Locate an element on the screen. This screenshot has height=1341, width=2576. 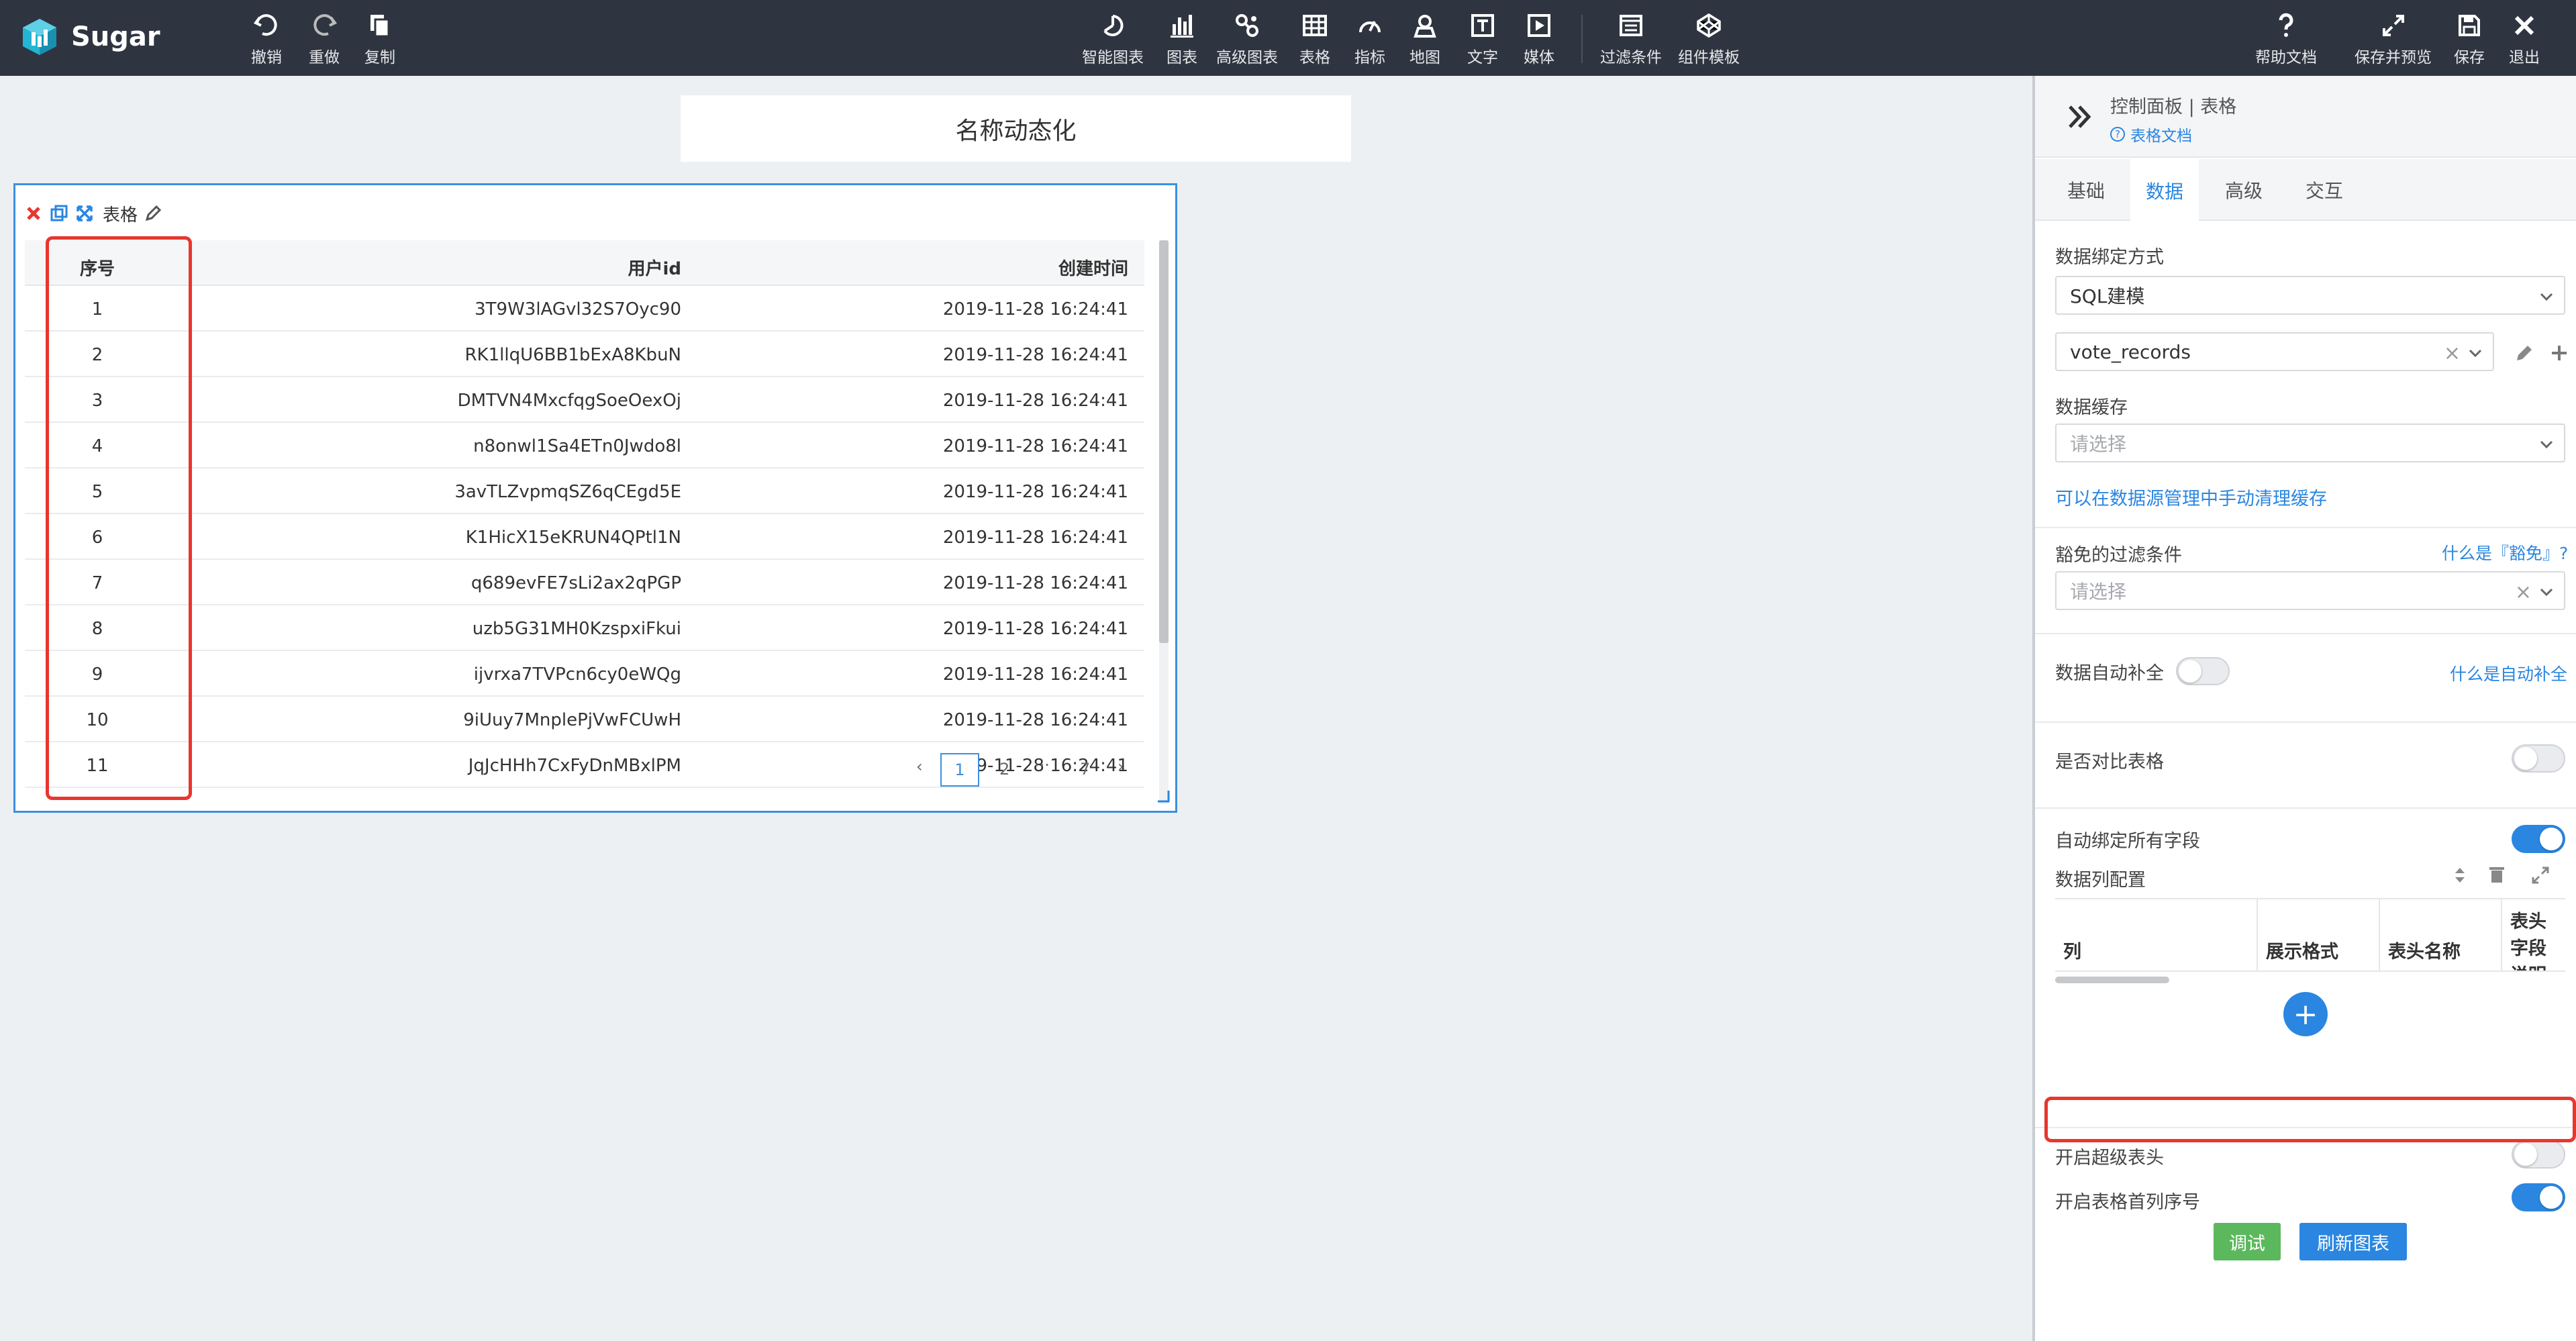
column-header-created-time: 创建时间 is located at coordinates (1093, 267).